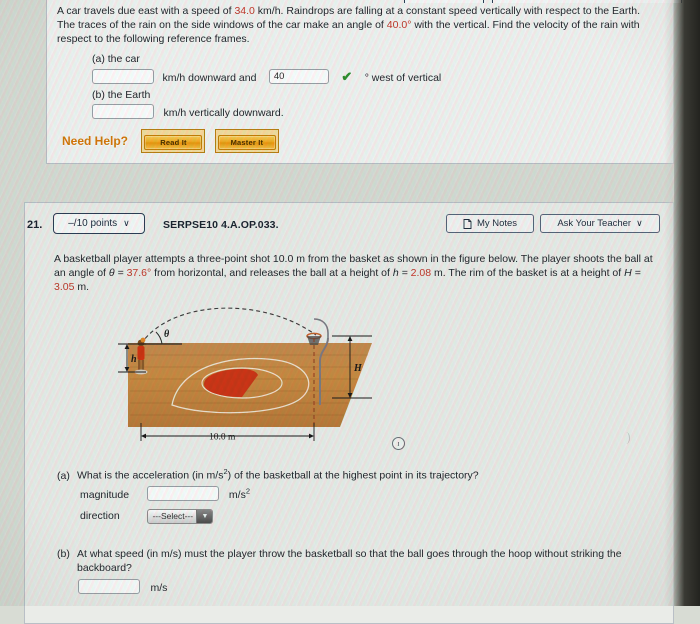  What do you see at coordinates (594, 223) in the screenshot?
I see `ask-teacher-label: Ask Your Teacher` at bounding box center [594, 223].